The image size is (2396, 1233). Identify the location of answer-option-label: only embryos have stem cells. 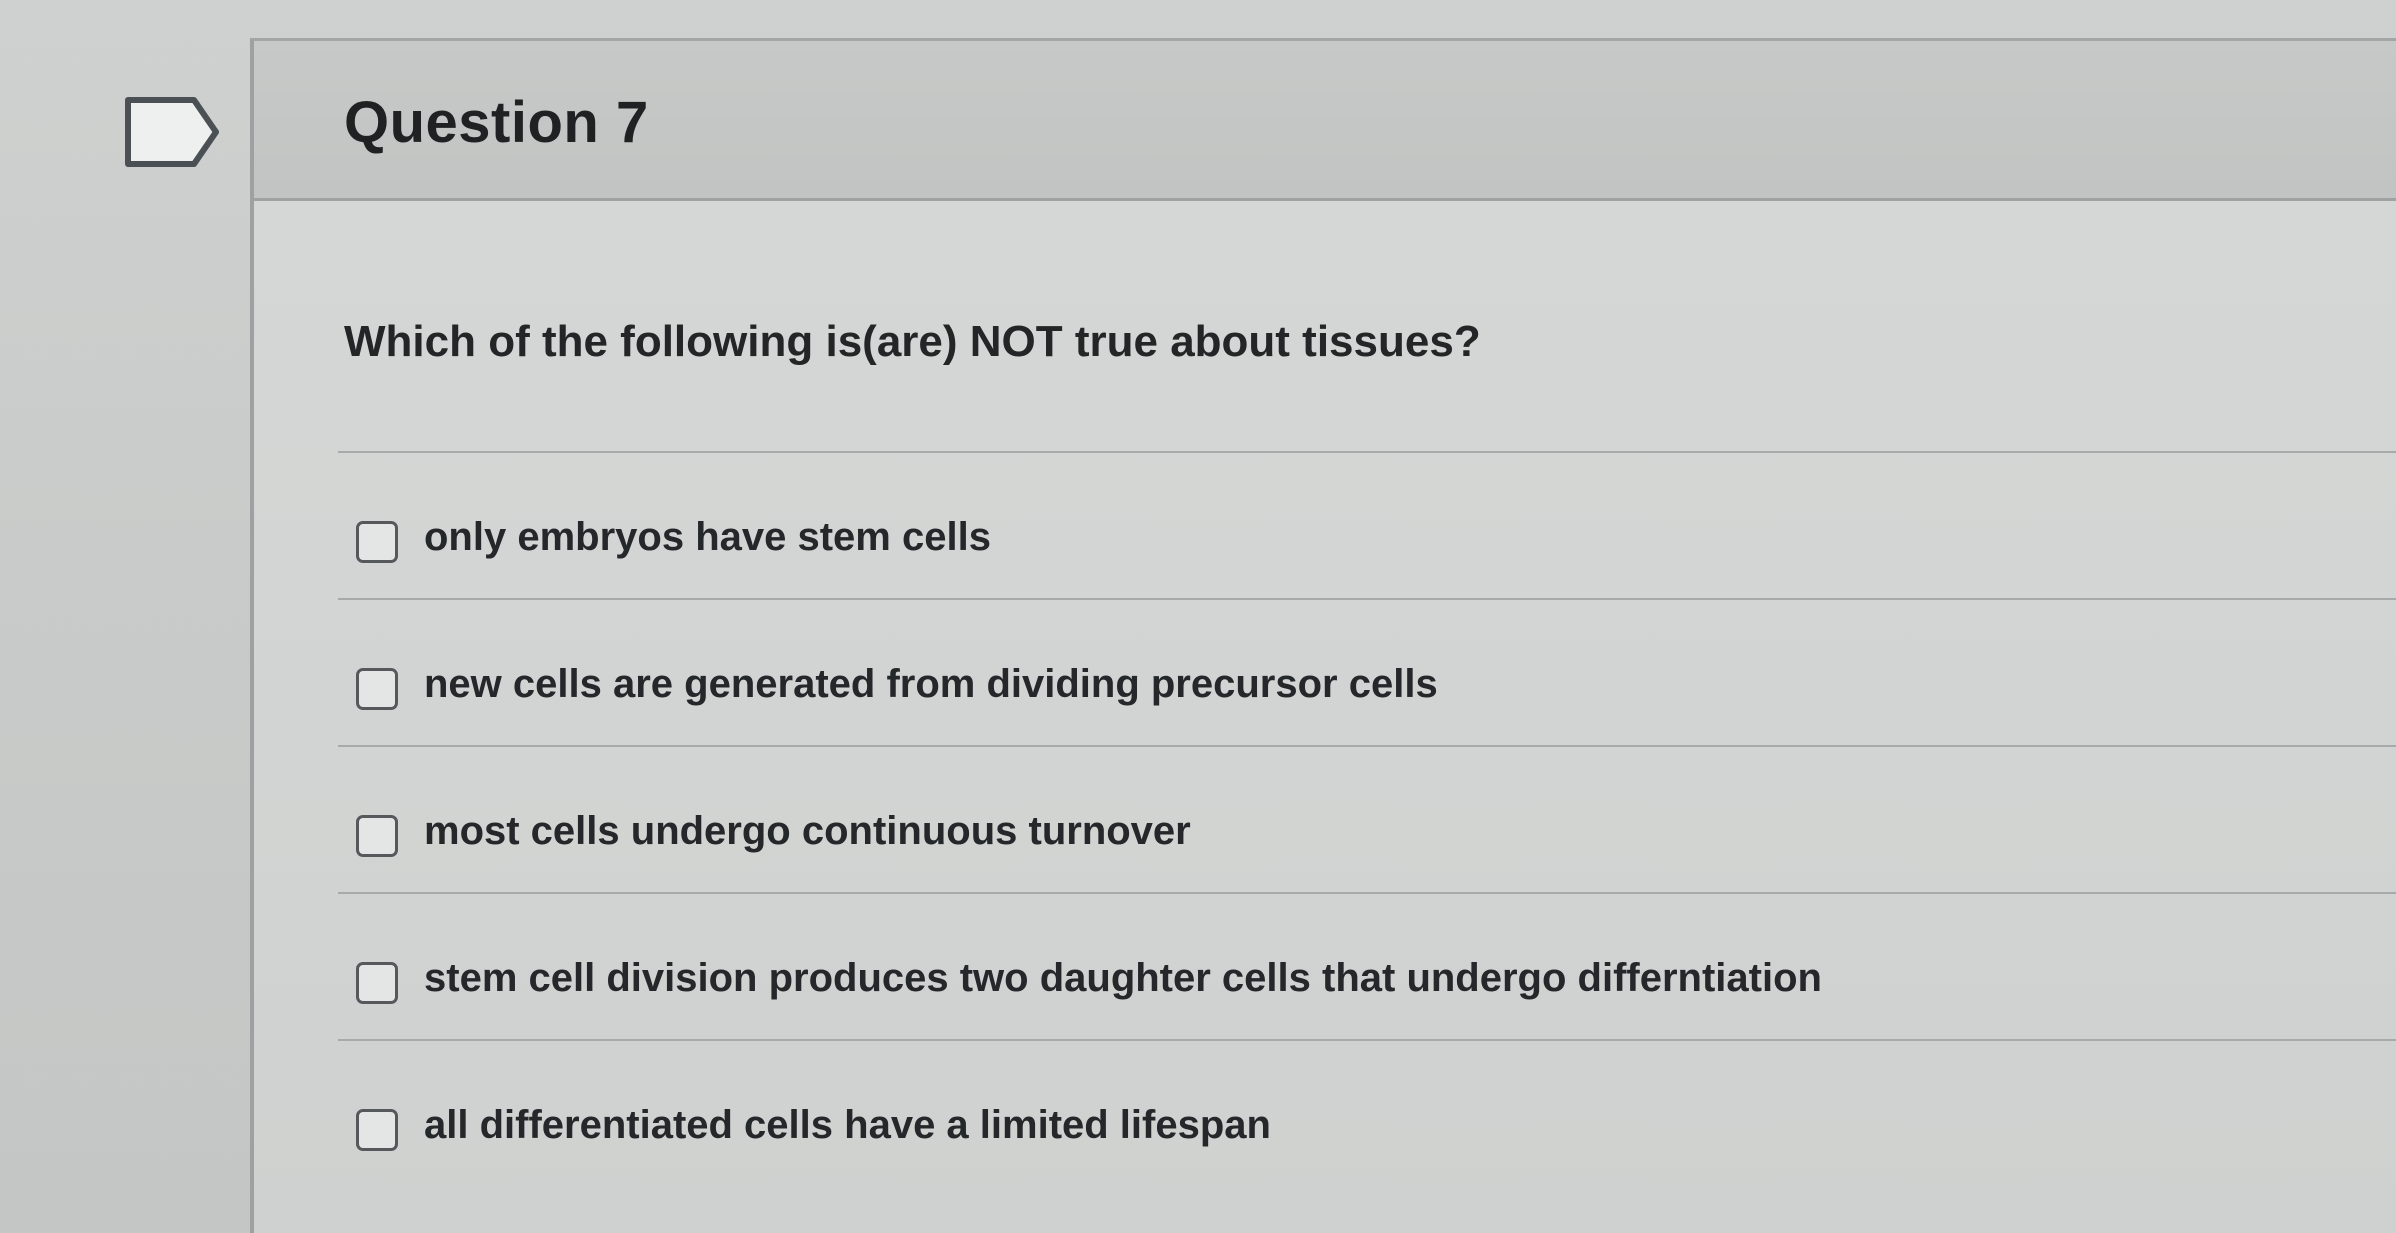
(707, 537).